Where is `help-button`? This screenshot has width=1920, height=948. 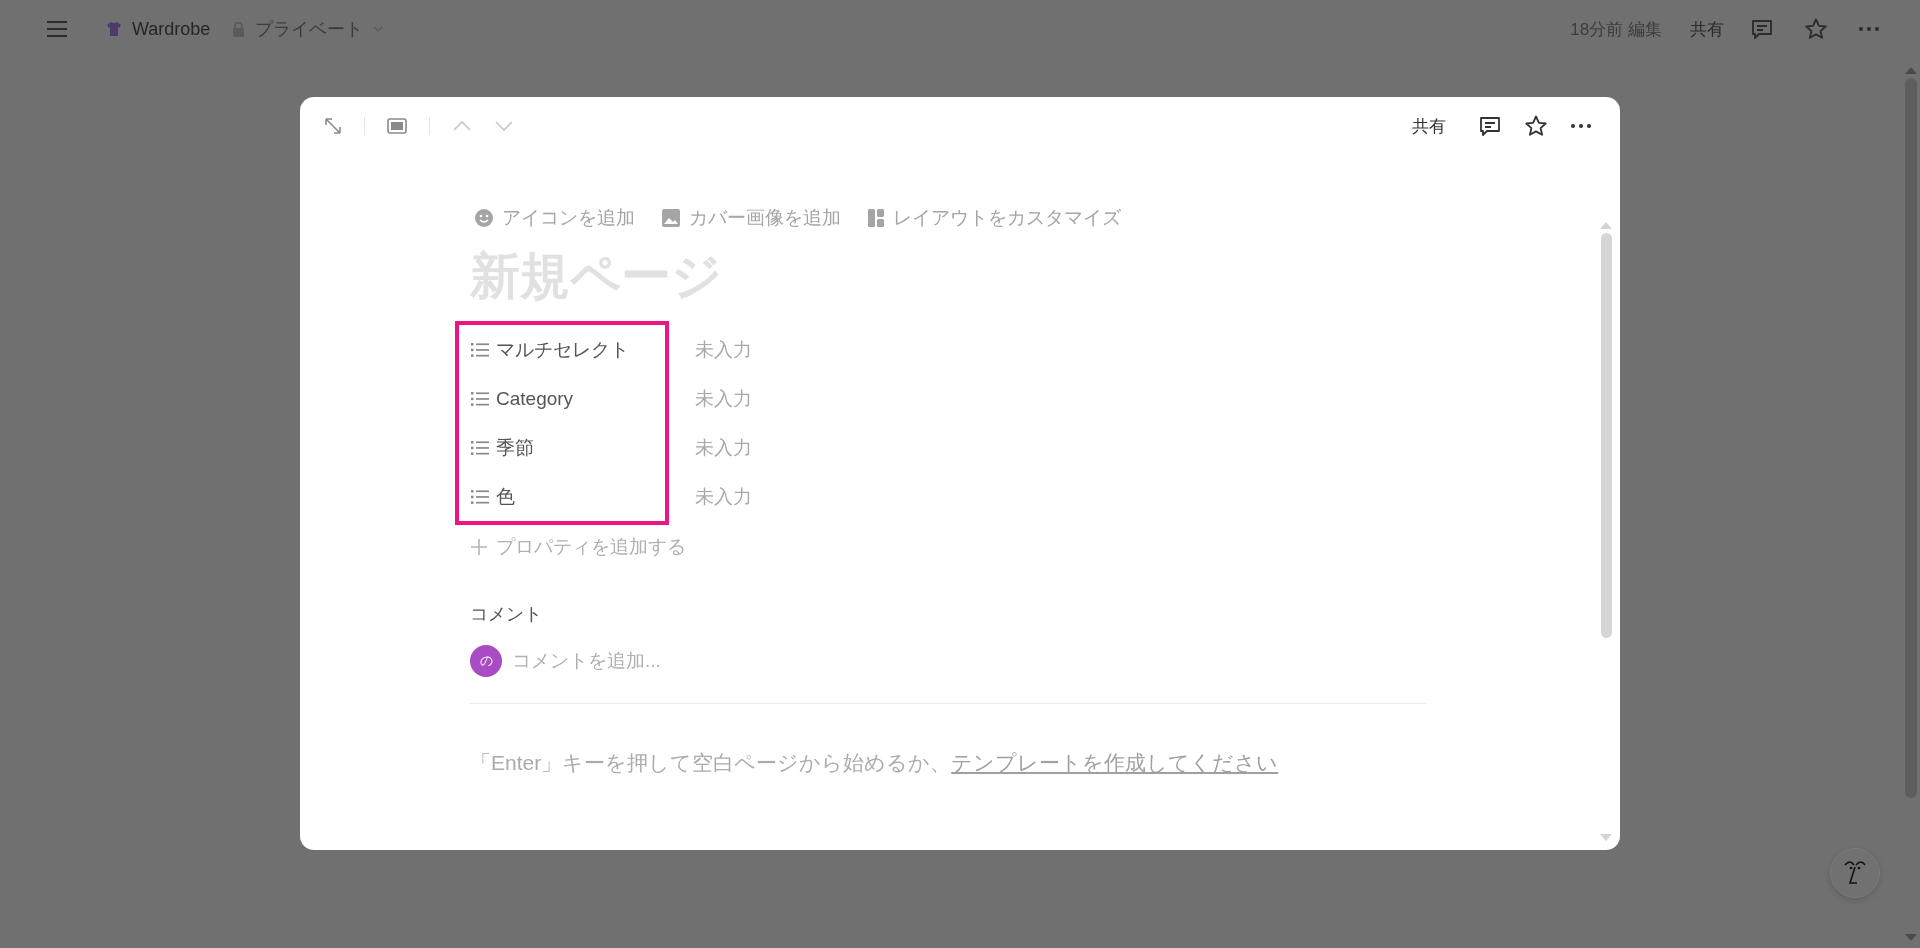 help-button is located at coordinates (1855, 873).